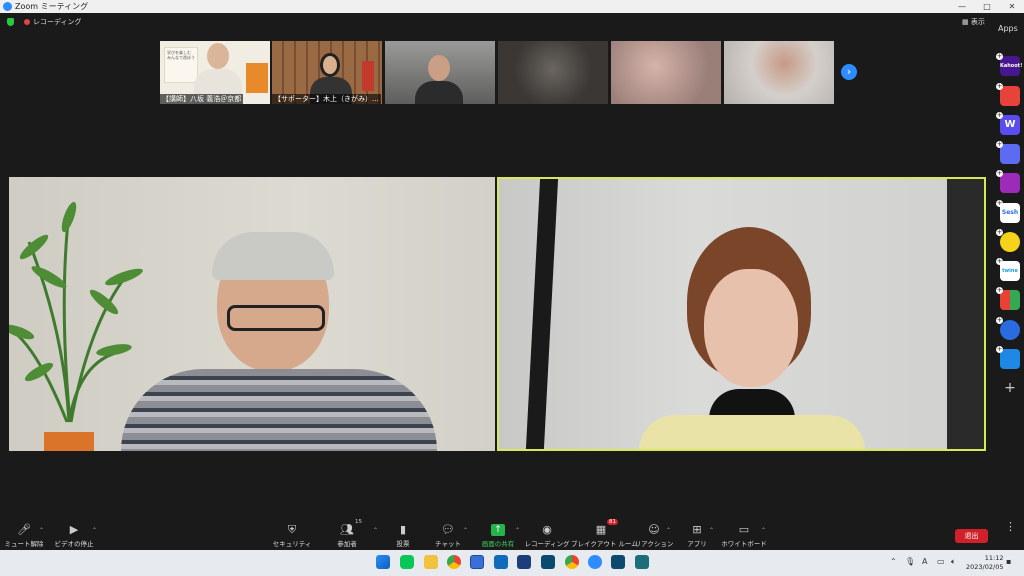 This screenshot has width=1024, height=576. What do you see at coordinates (924, 561) in the screenshot?
I see `ime-indicator: A` at bounding box center [924, 561].